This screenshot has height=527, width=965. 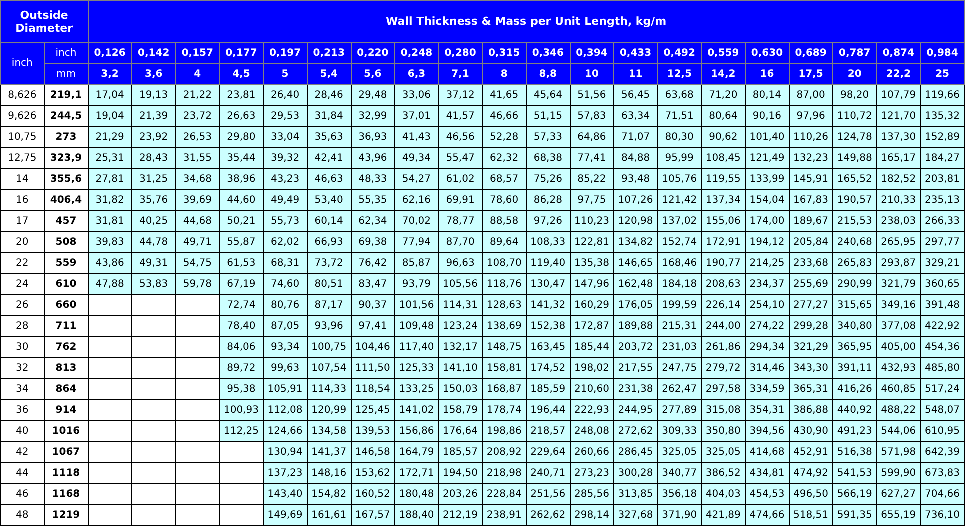 I want to click on table-cell: 219,1, so click(x=66, y=95).